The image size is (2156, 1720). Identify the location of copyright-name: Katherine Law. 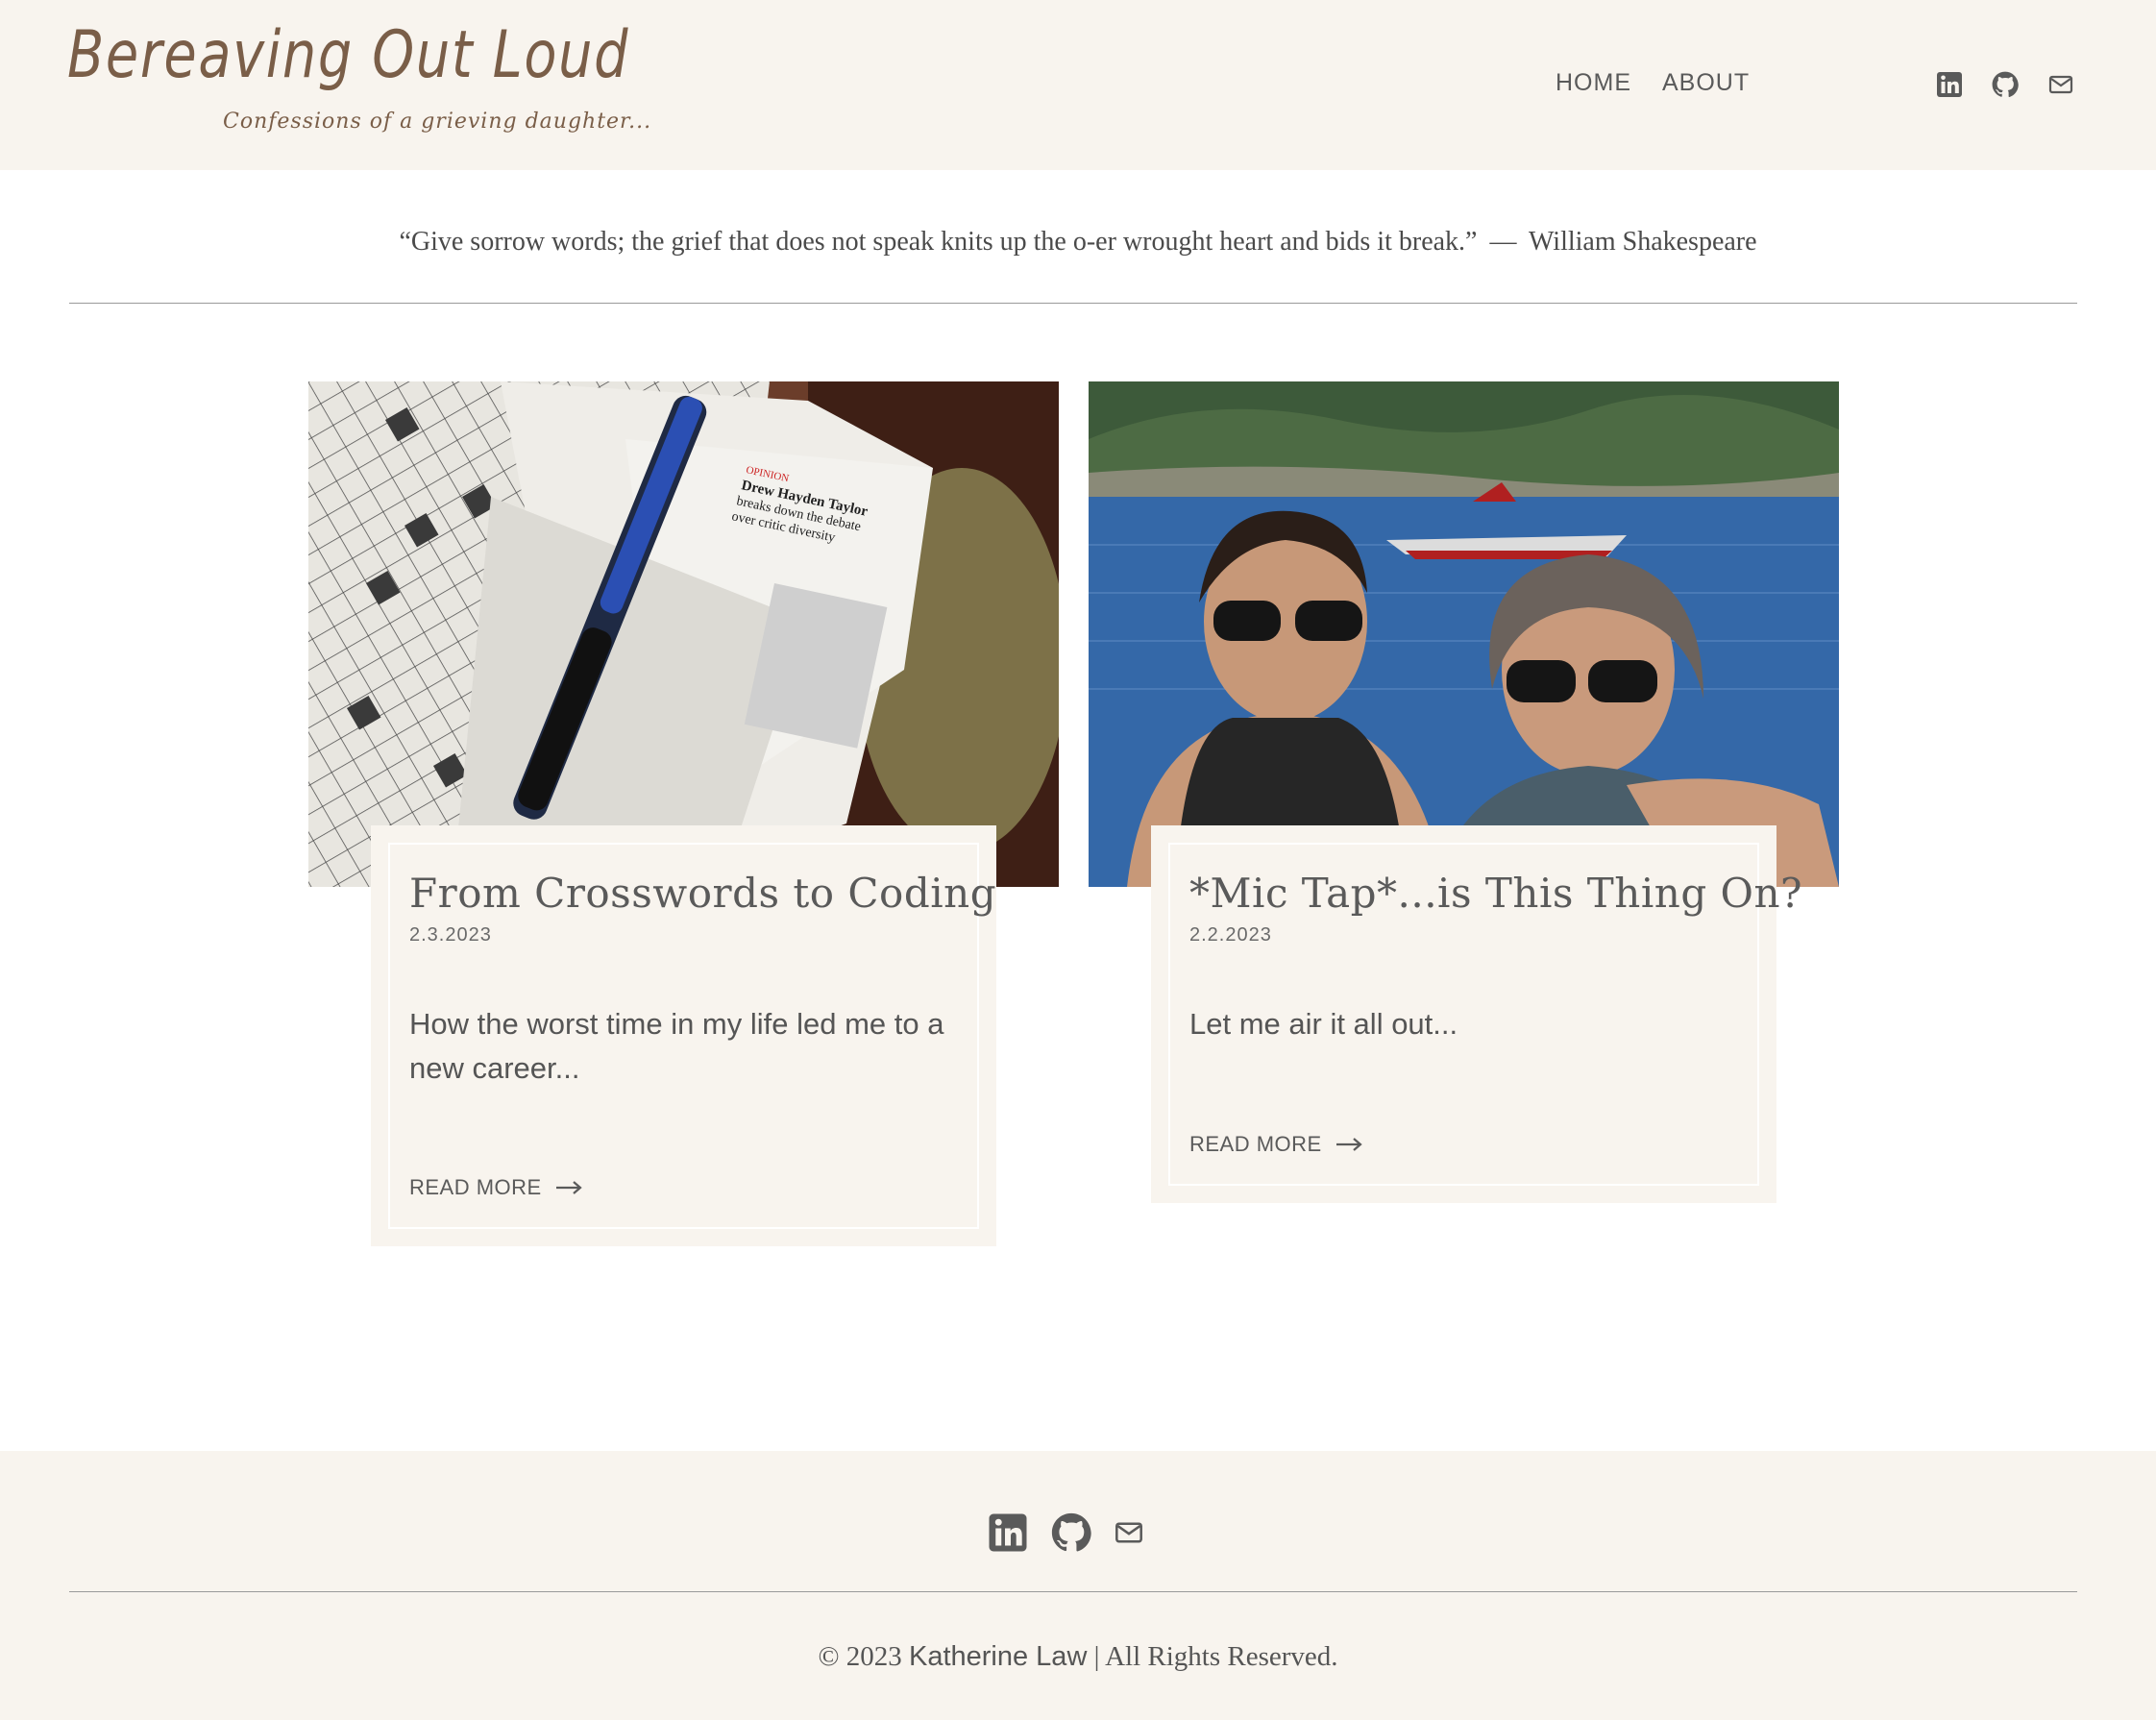
(998, 1656).